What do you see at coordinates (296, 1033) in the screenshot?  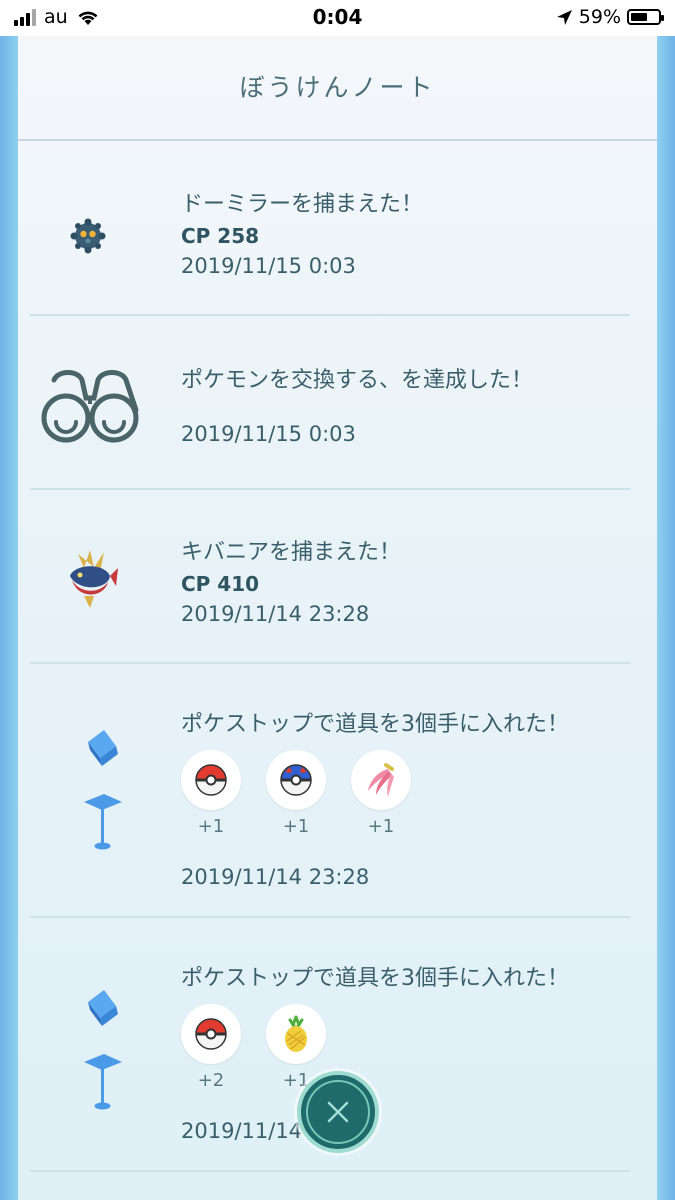 I see `pinap-berry-icon` at bounding box center [296, 1033].